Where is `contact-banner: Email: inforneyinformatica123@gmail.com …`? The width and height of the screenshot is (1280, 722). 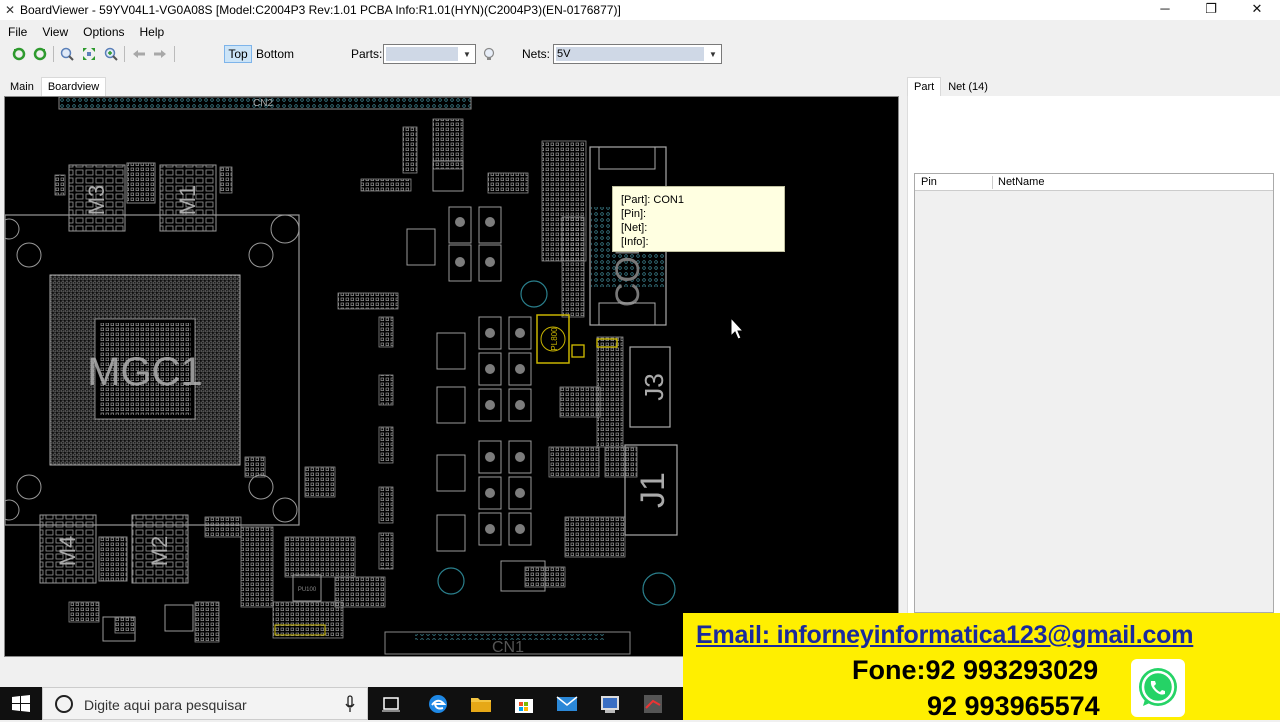
contact-banner: Email: inforneyinformatica123@gmail.com … is located at coordinates (981, 667).